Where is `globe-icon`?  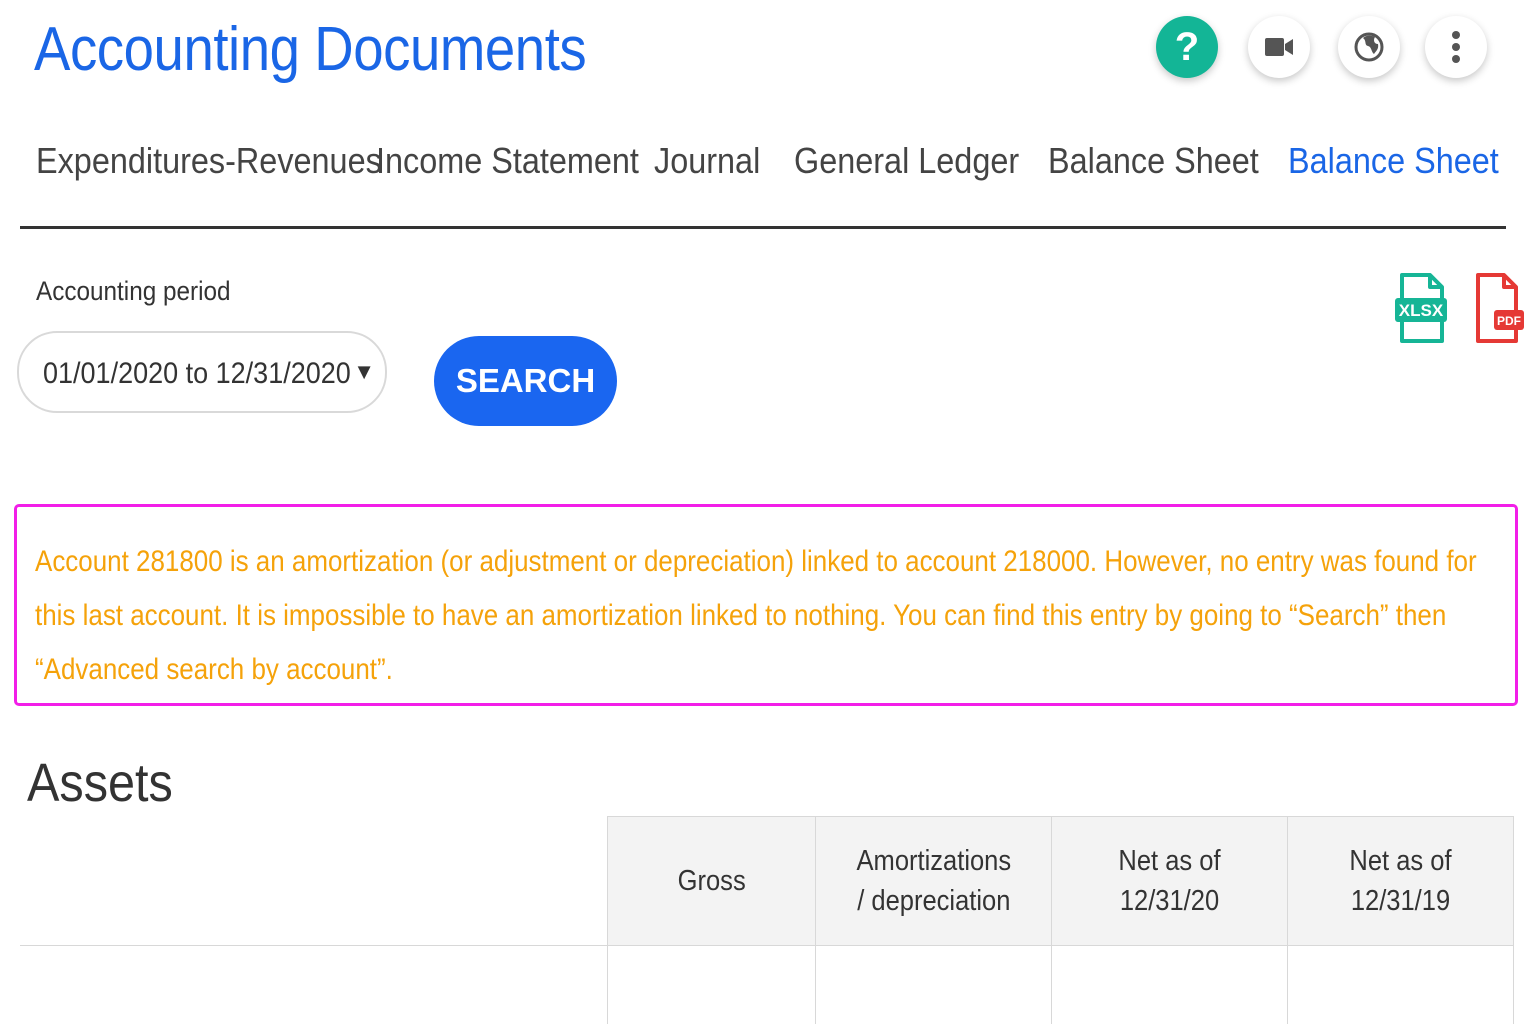
globe-icon is located at coordinates (1369, 47).